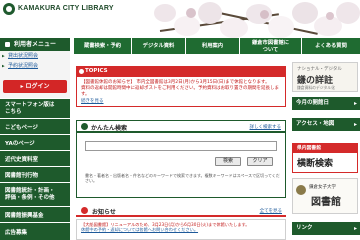  Describe the element at coordinates (30, 194) in the screenshot. I see `sidebar-item-label: 図書館統計・計画・ 評価・条例・その他` at that location.